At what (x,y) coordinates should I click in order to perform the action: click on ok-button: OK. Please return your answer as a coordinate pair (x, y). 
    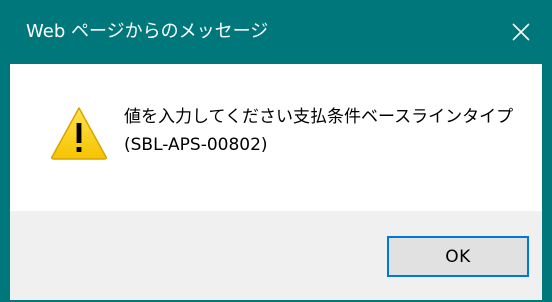
    Looking at the image, I should click on (458, 256).